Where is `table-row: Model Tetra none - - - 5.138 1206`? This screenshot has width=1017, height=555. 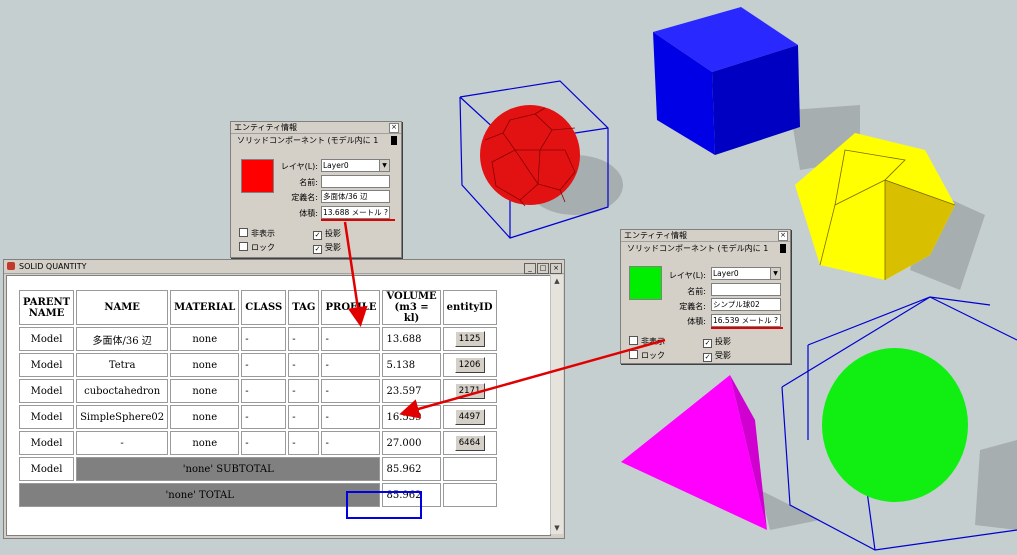
table-row: Model Tetra none - - - 5.138 1206 is located at coordinates (258, 365).